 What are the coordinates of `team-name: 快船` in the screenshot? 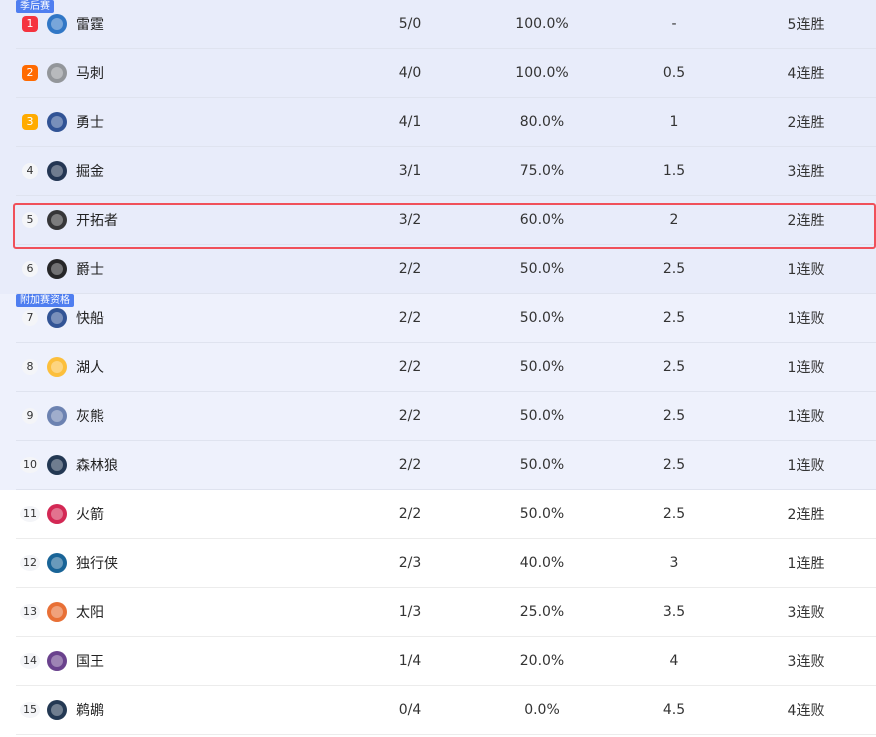 It's located at (226, 318).